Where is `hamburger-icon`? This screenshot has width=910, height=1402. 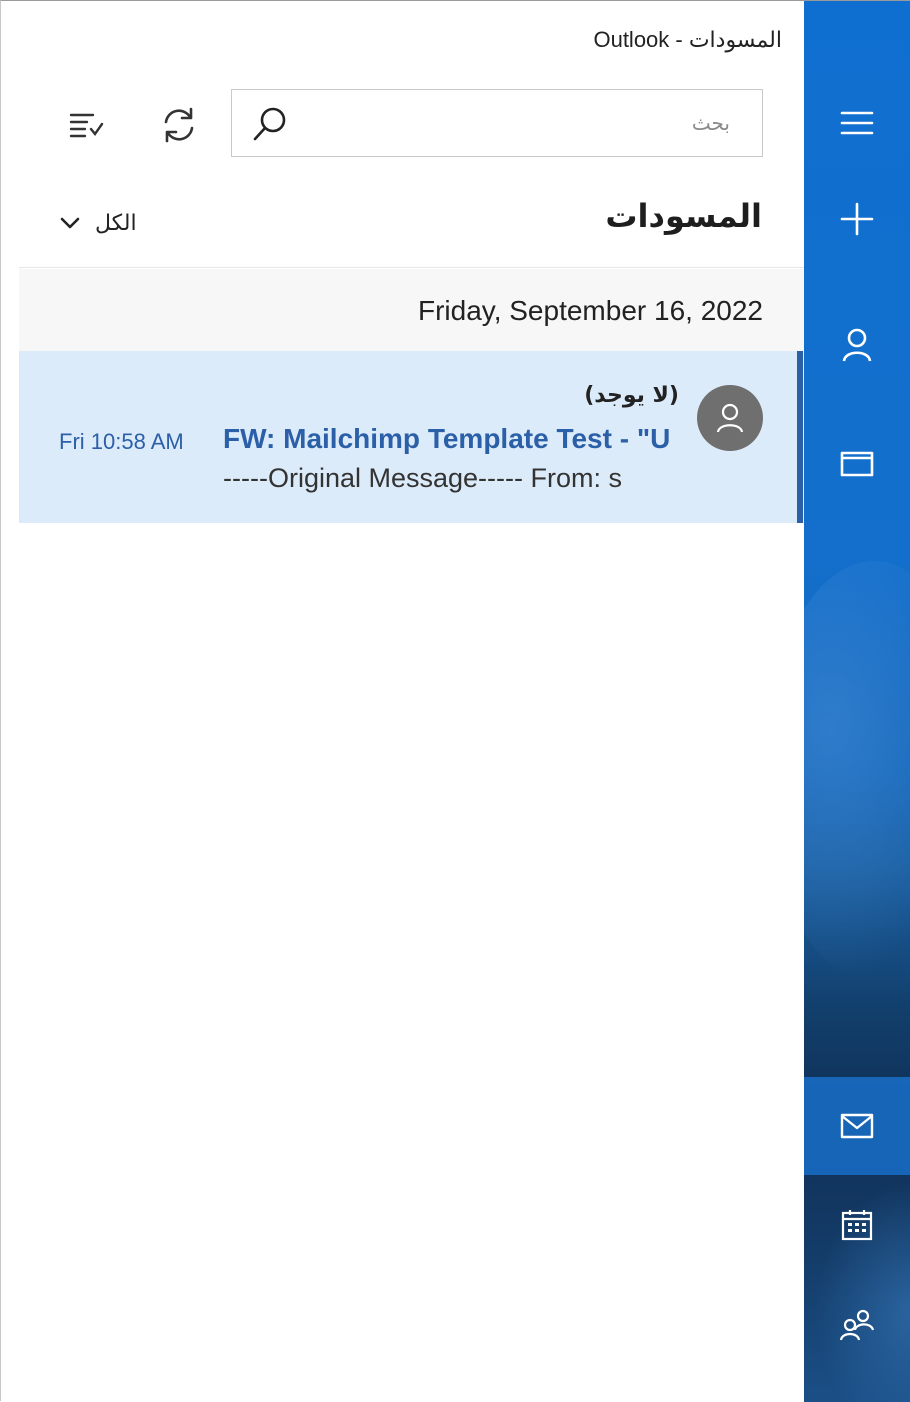
hamburger-icon is located at coordinates (857, 123).